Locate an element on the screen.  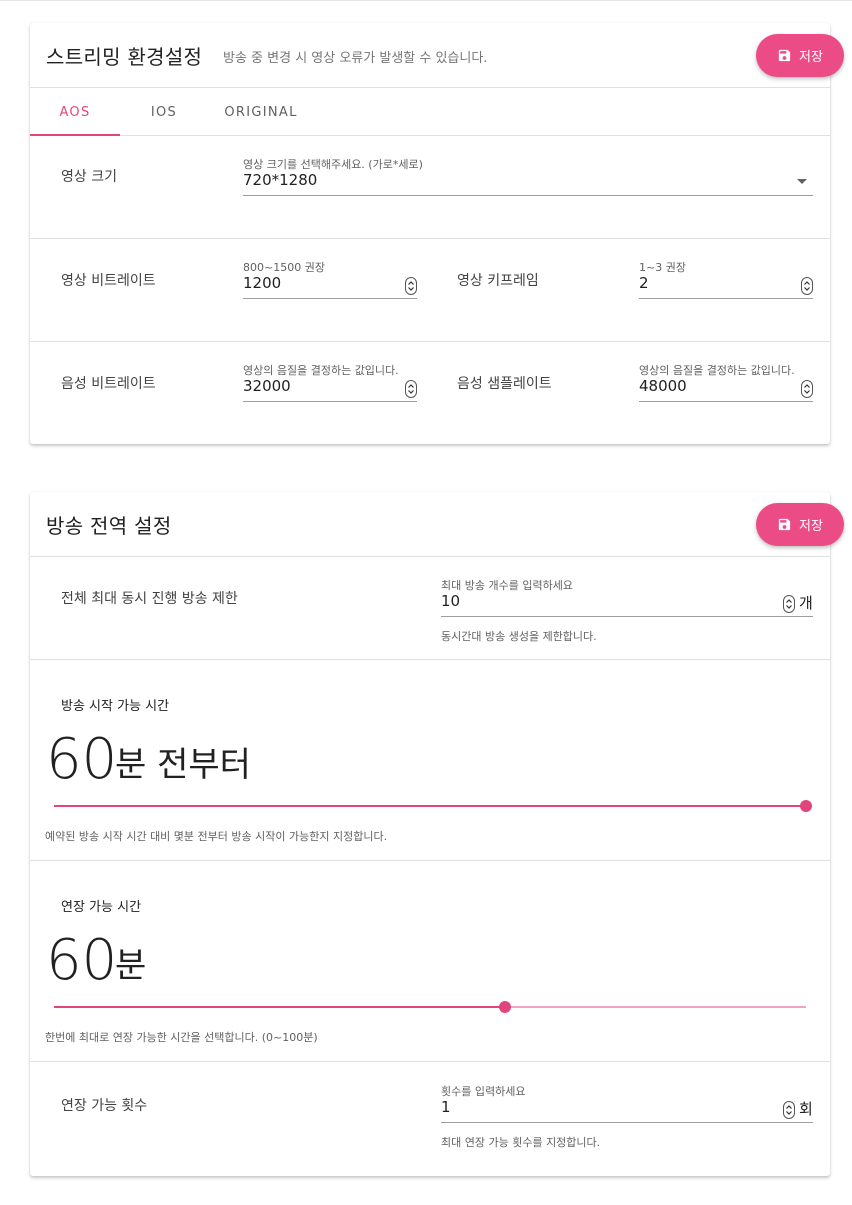
field-value: 1200 is located at coordinates (262, 283).